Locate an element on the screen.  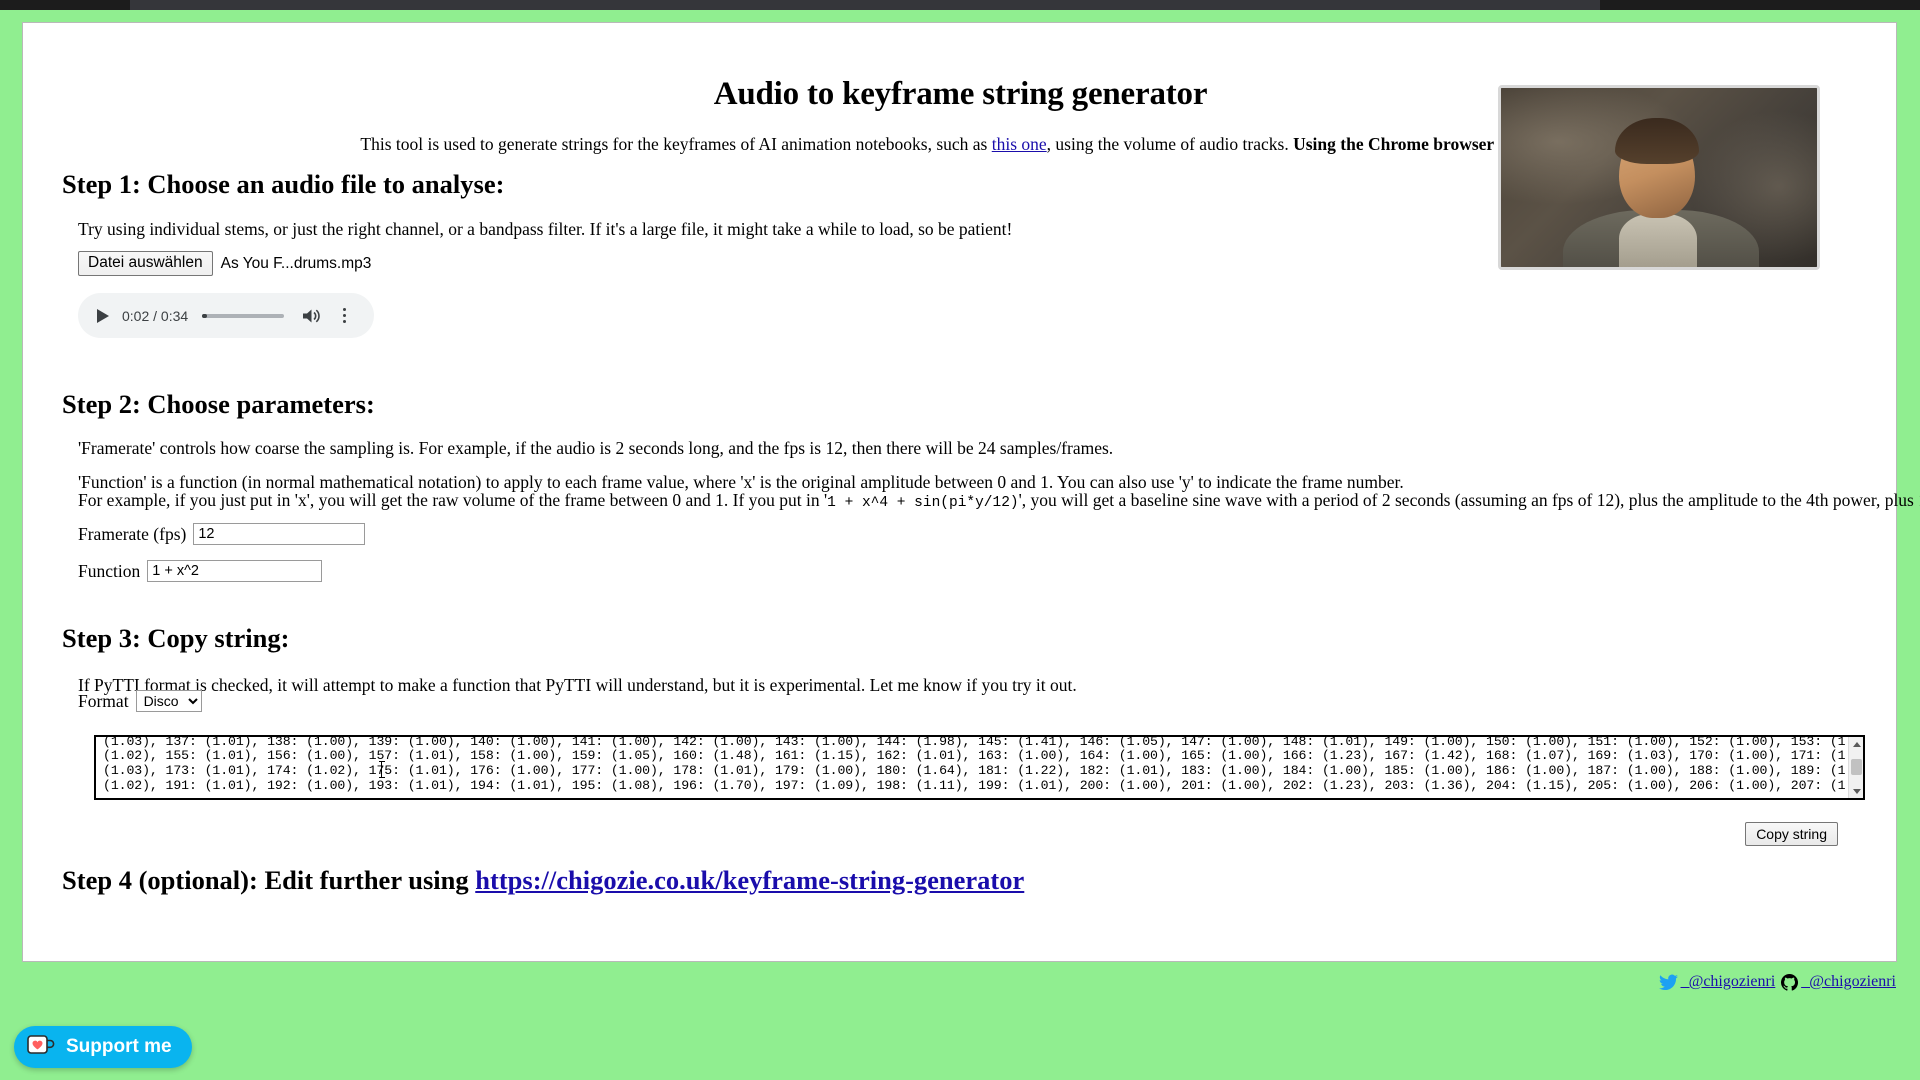
framerate-field-row: Framerate (fps) is located at coordinates (222, 534).